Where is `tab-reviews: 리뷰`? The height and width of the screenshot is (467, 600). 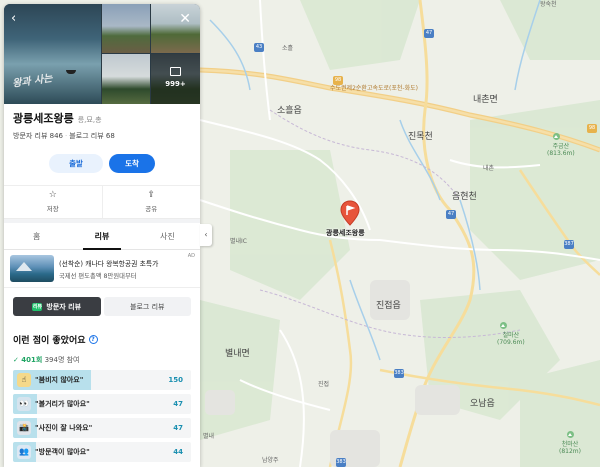
tab-reviews: 리뷰 is located at coordinates (101, 236).